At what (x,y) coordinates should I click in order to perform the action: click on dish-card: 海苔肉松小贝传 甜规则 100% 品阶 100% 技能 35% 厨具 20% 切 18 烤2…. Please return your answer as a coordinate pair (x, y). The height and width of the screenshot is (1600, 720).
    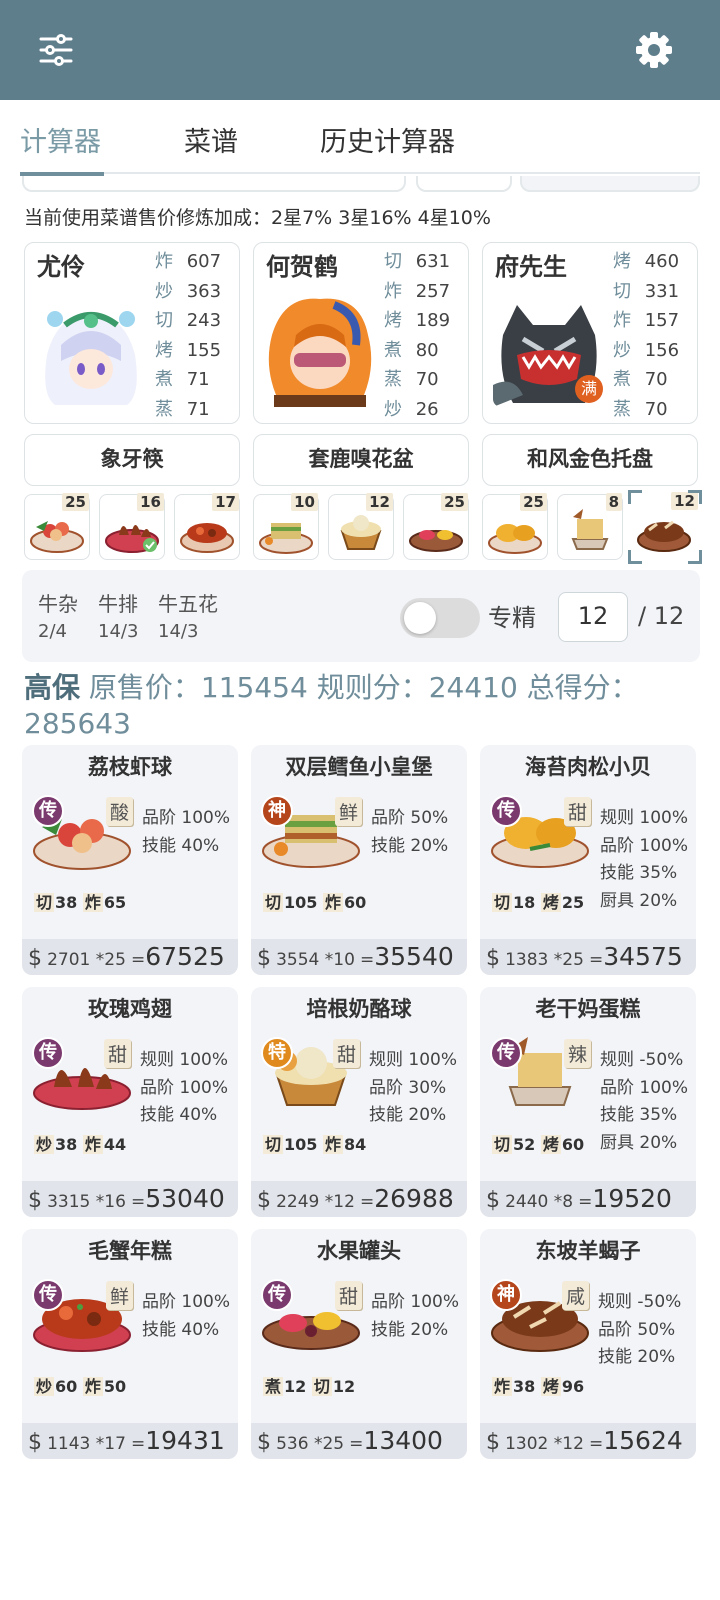
    Looking at the image, I should click on (588, 860).